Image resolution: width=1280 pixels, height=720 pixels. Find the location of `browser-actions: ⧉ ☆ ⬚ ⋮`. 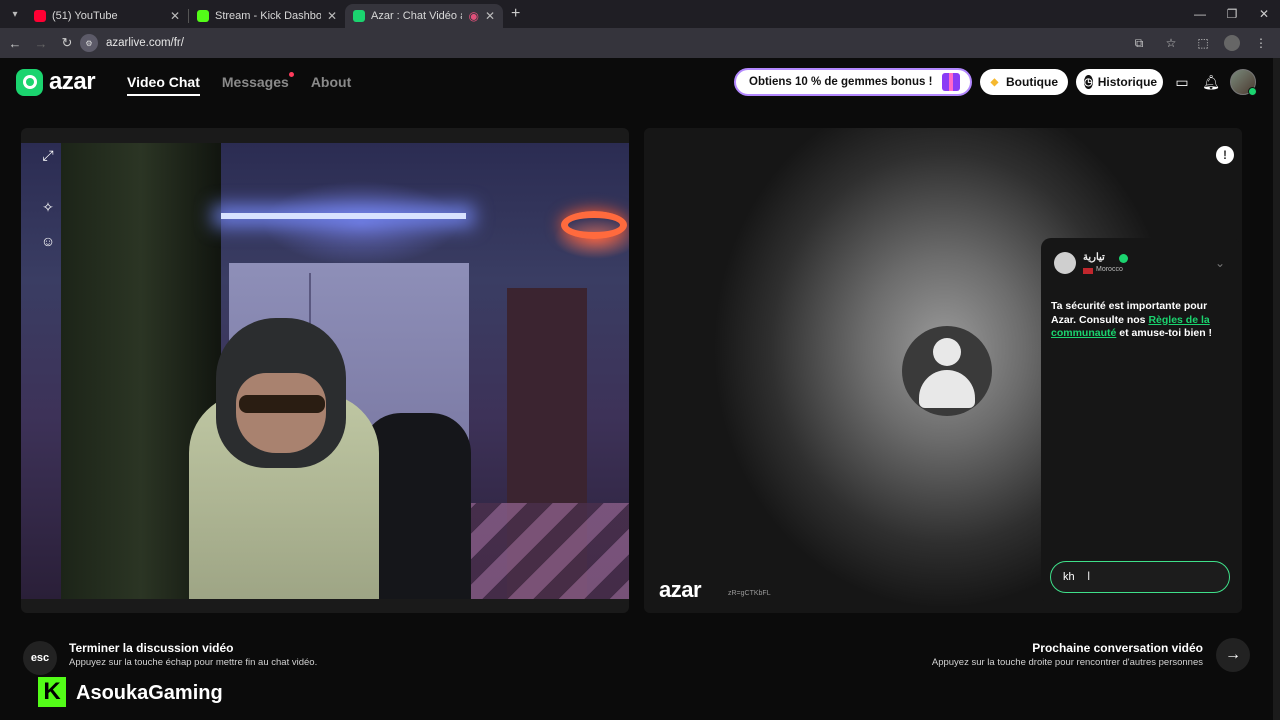

browser-actions: ⧉ ☆ ⬚ ⋮ is located at coordinates (1200, 43).